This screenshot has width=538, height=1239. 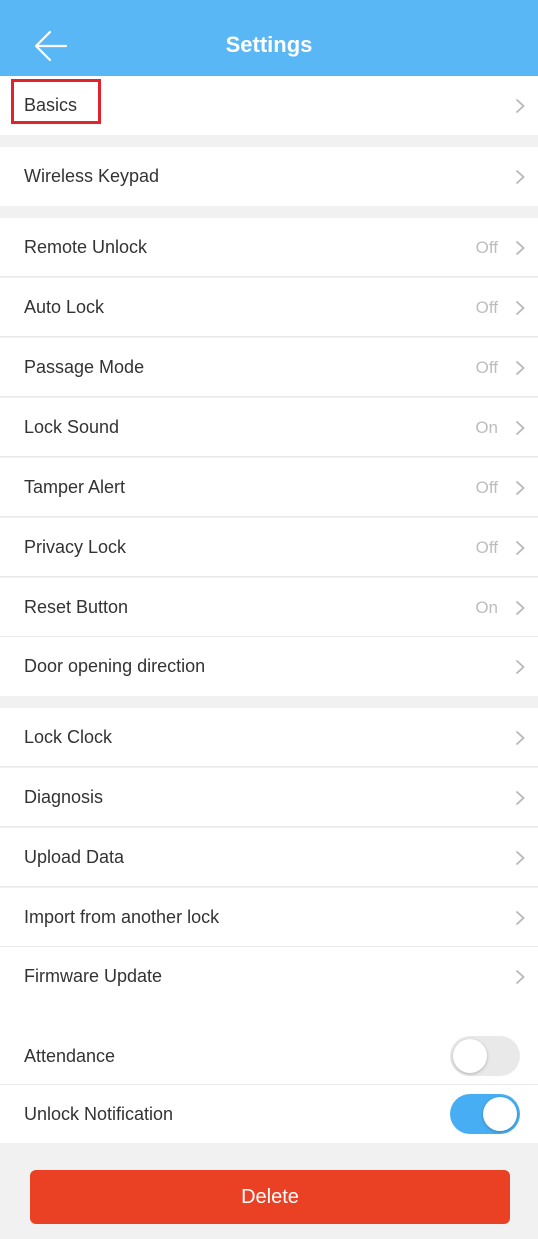 I want to click on row-label: Tamper Alert, so click(x=75, y=487).